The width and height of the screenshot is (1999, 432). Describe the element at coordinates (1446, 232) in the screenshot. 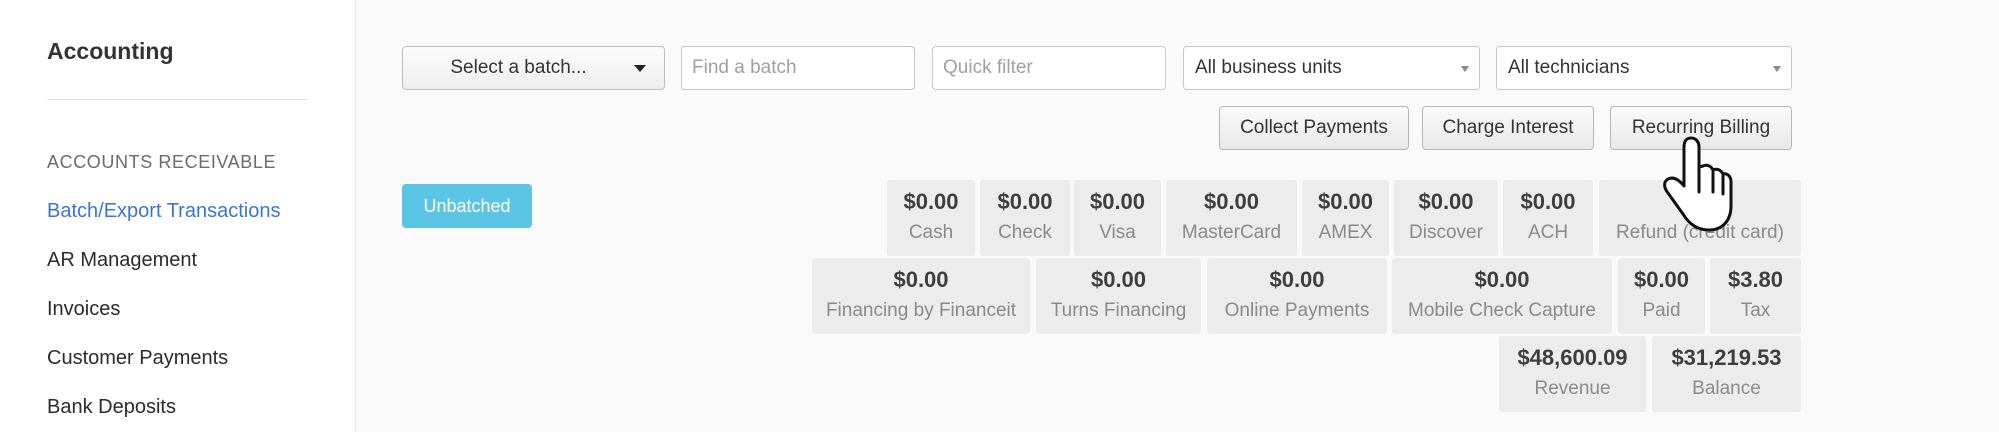

I see `total-label: Discover` at that location.